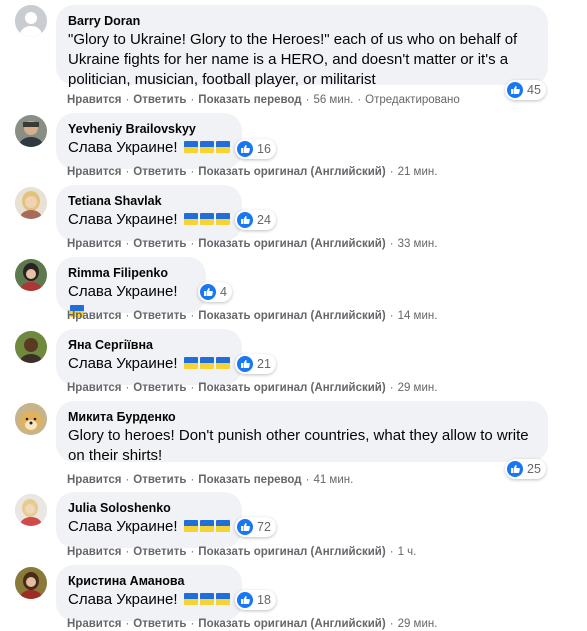 The width and height of the screenshot is (587, 631). Describe the element at coordinates (131, 287) in the screenshot. I see `comment-bubble: Rimma Filipenko Слава Украине!` at that location.